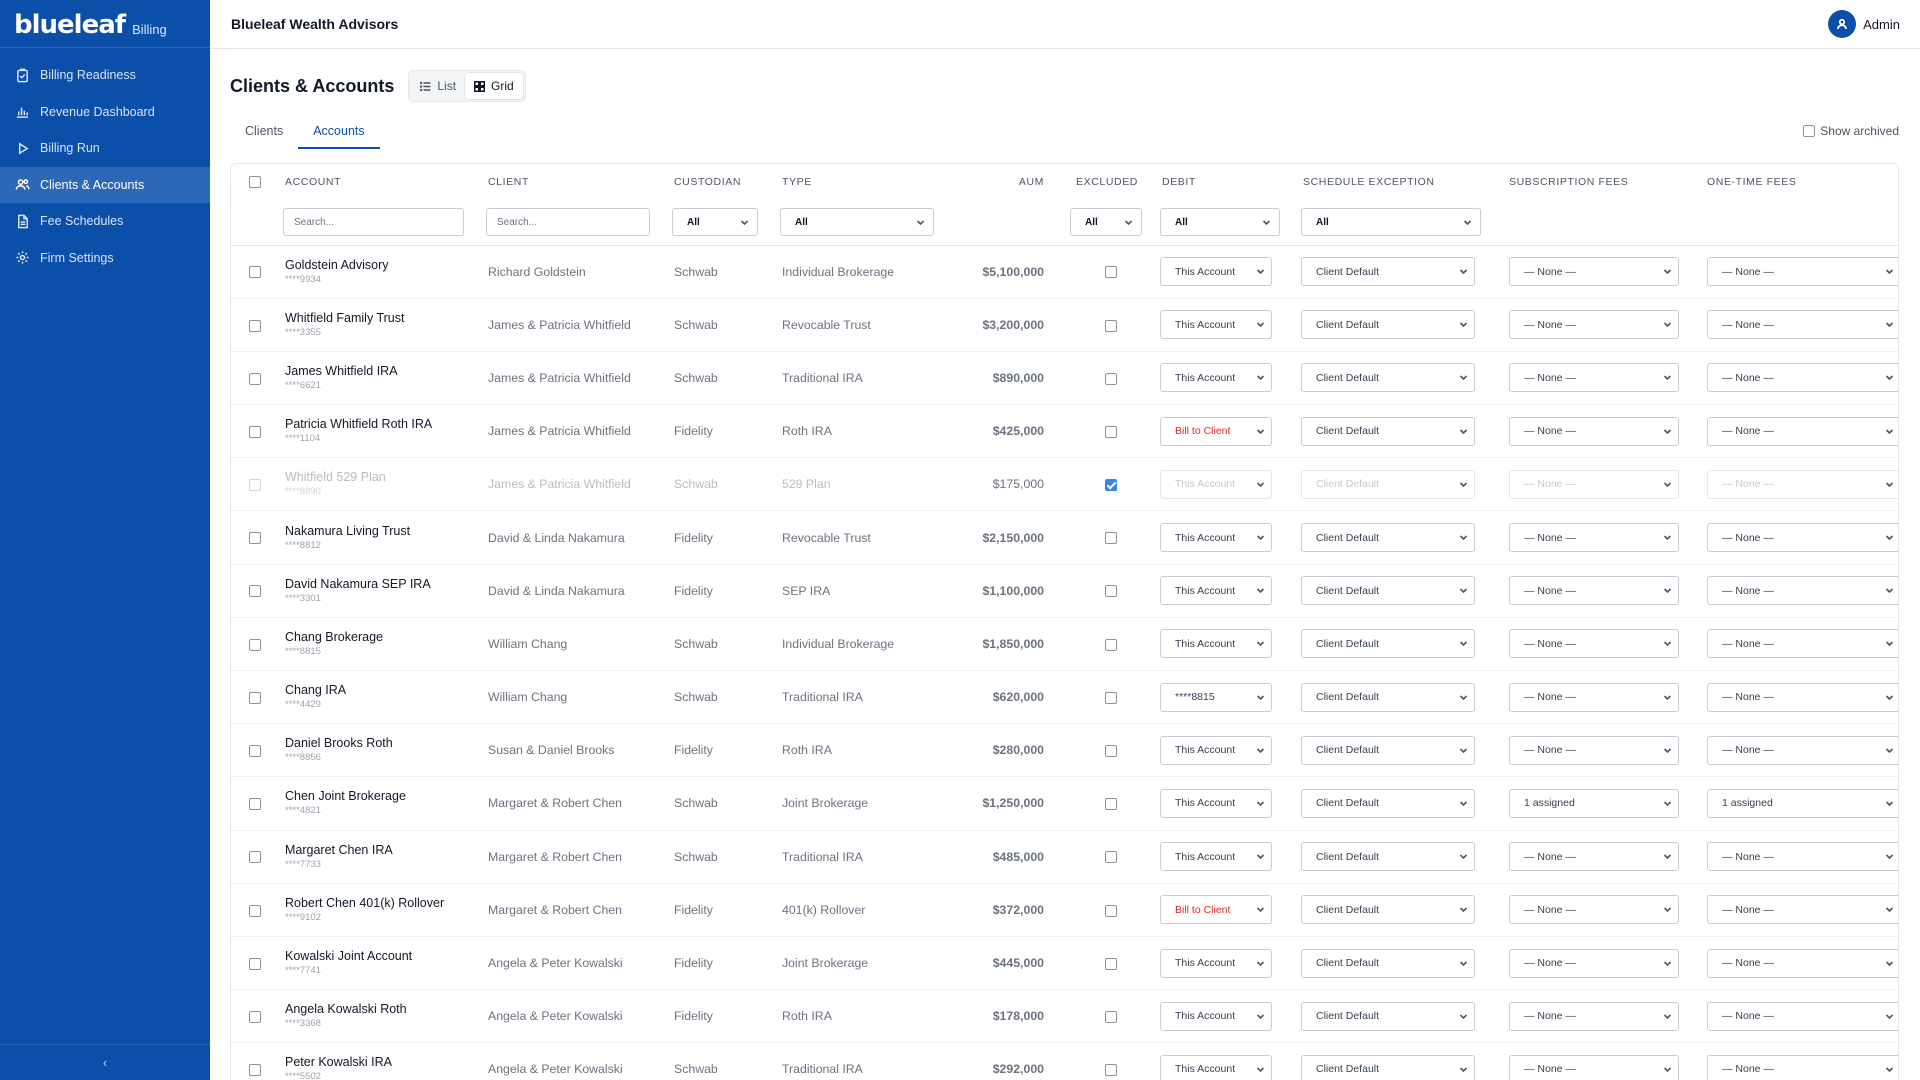 The height and width of the screenshot is (1080, 1920). I want to click on sidebar-item-billing-readiness: Billing Readiness, so click(105, 75).